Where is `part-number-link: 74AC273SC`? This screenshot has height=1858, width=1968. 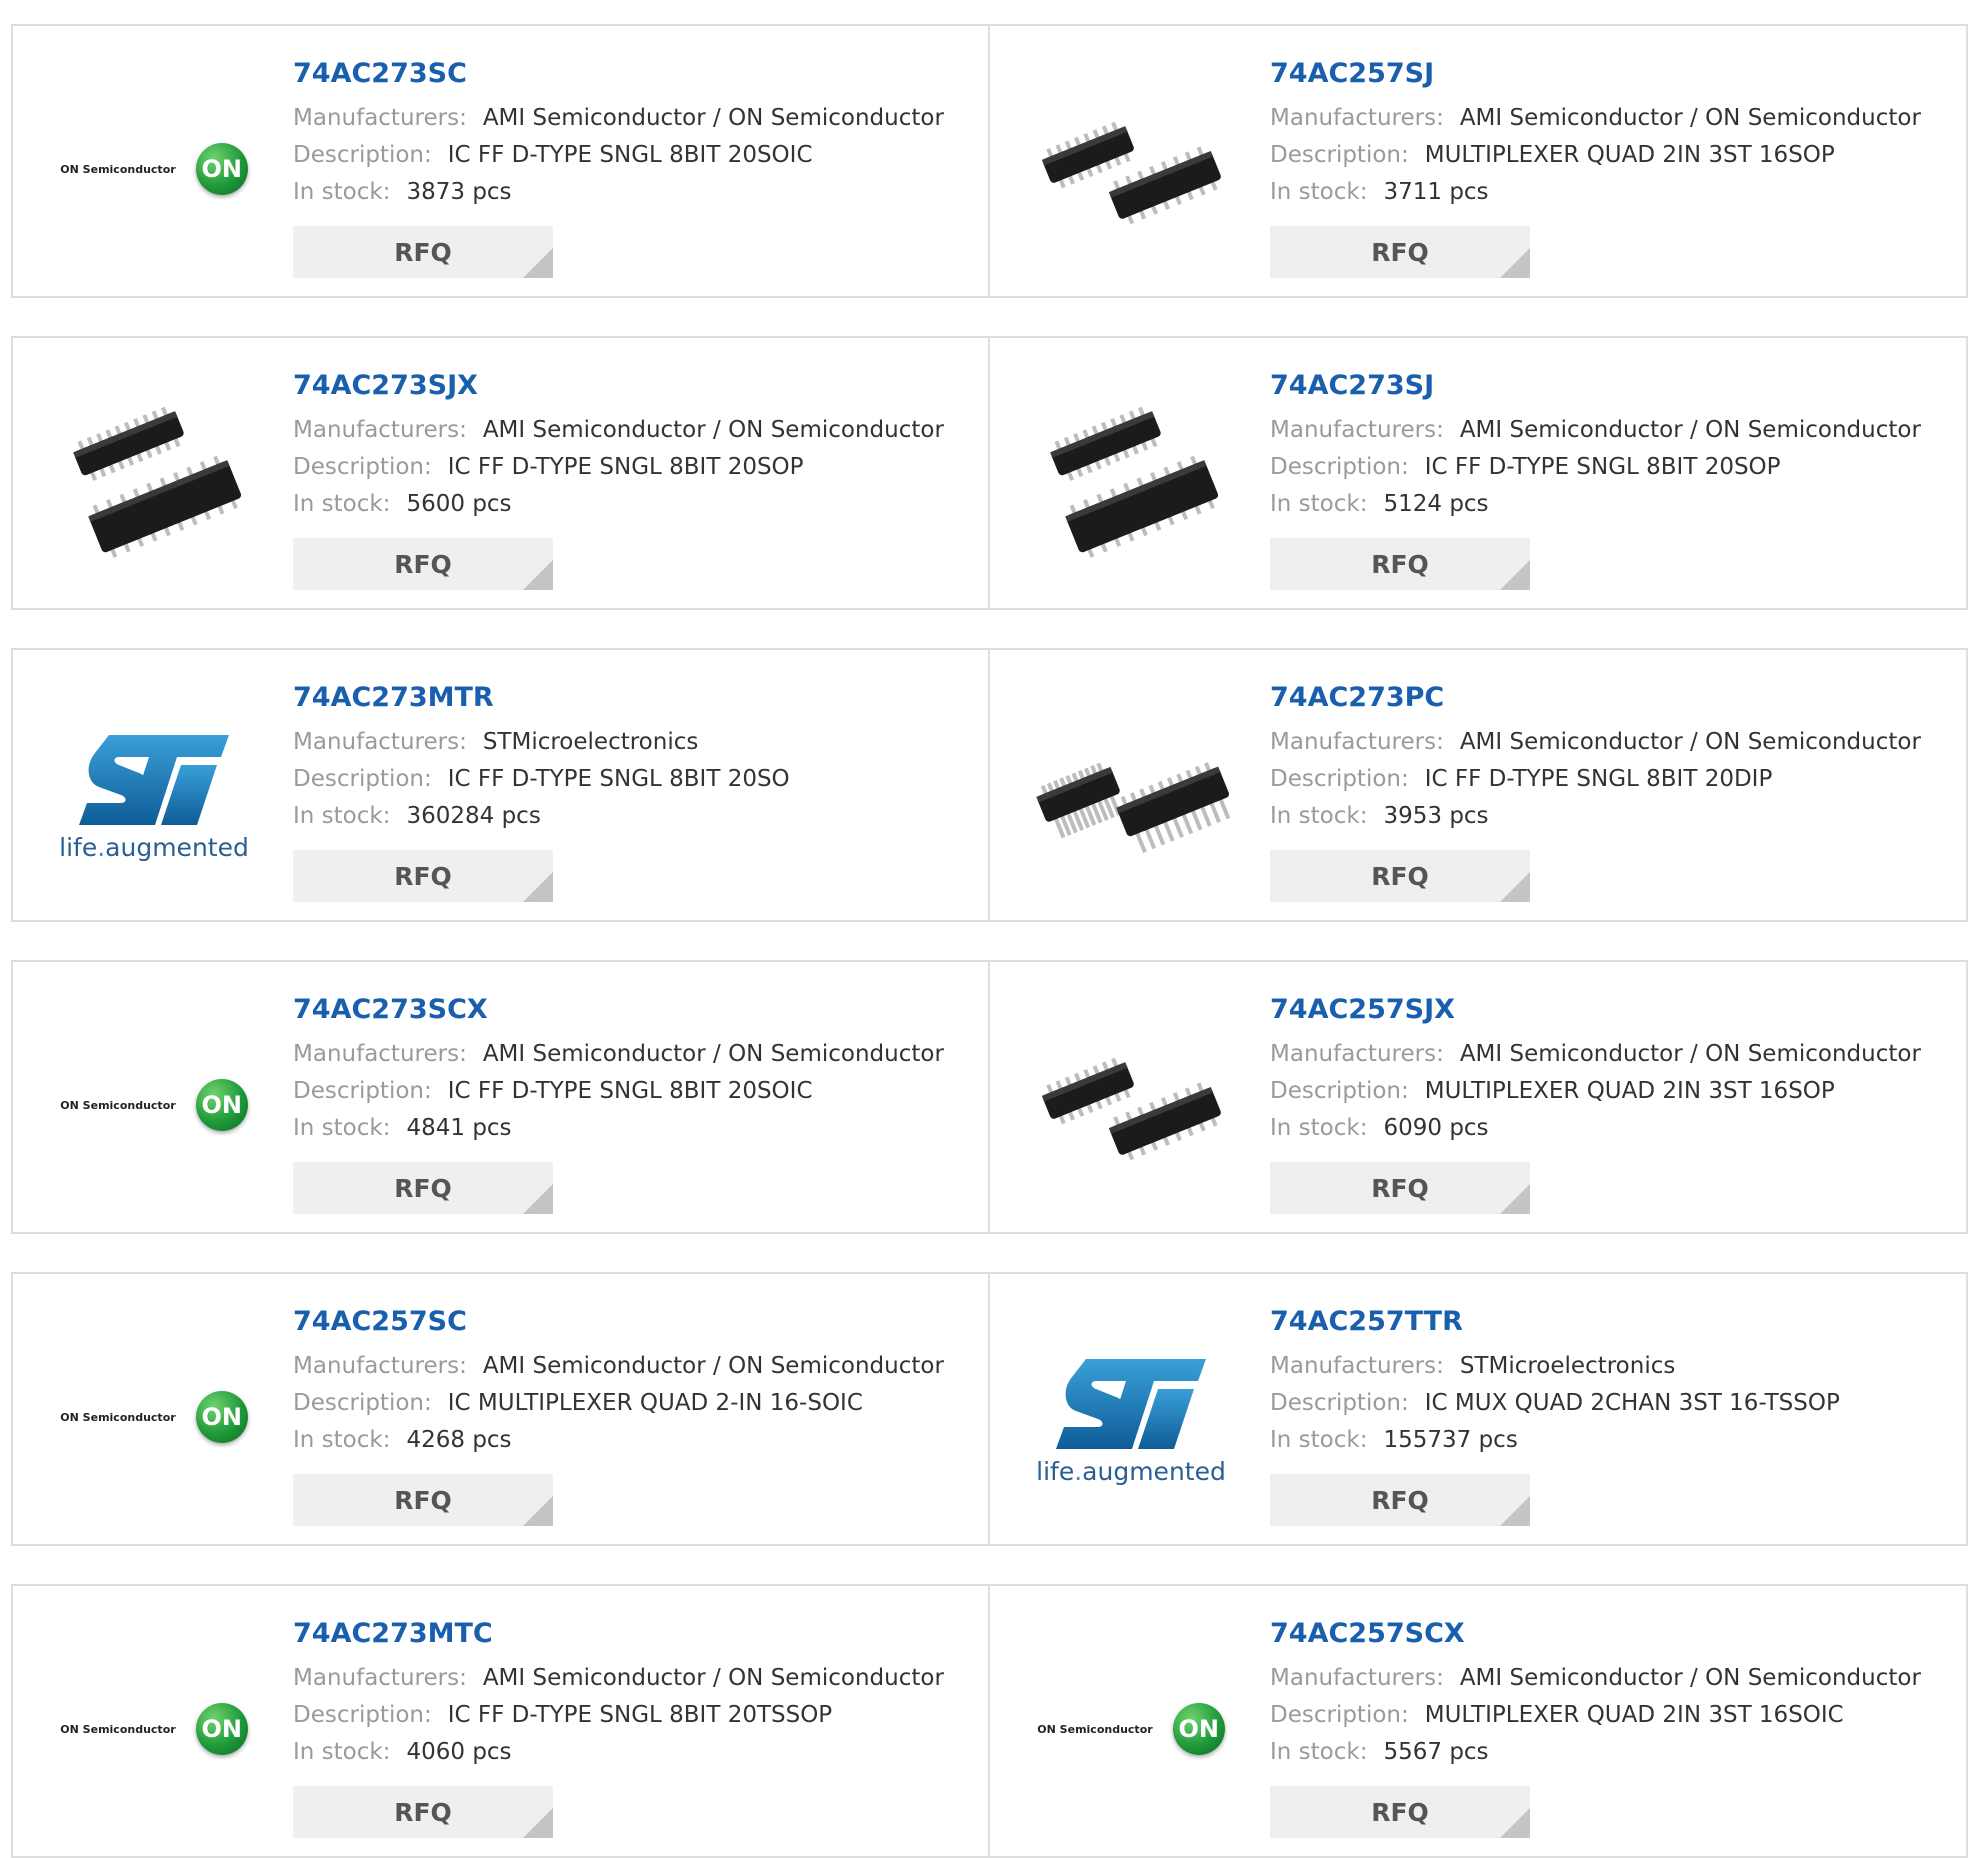
part-number-link: 74AC273SC is located at coordinates (635, 74).